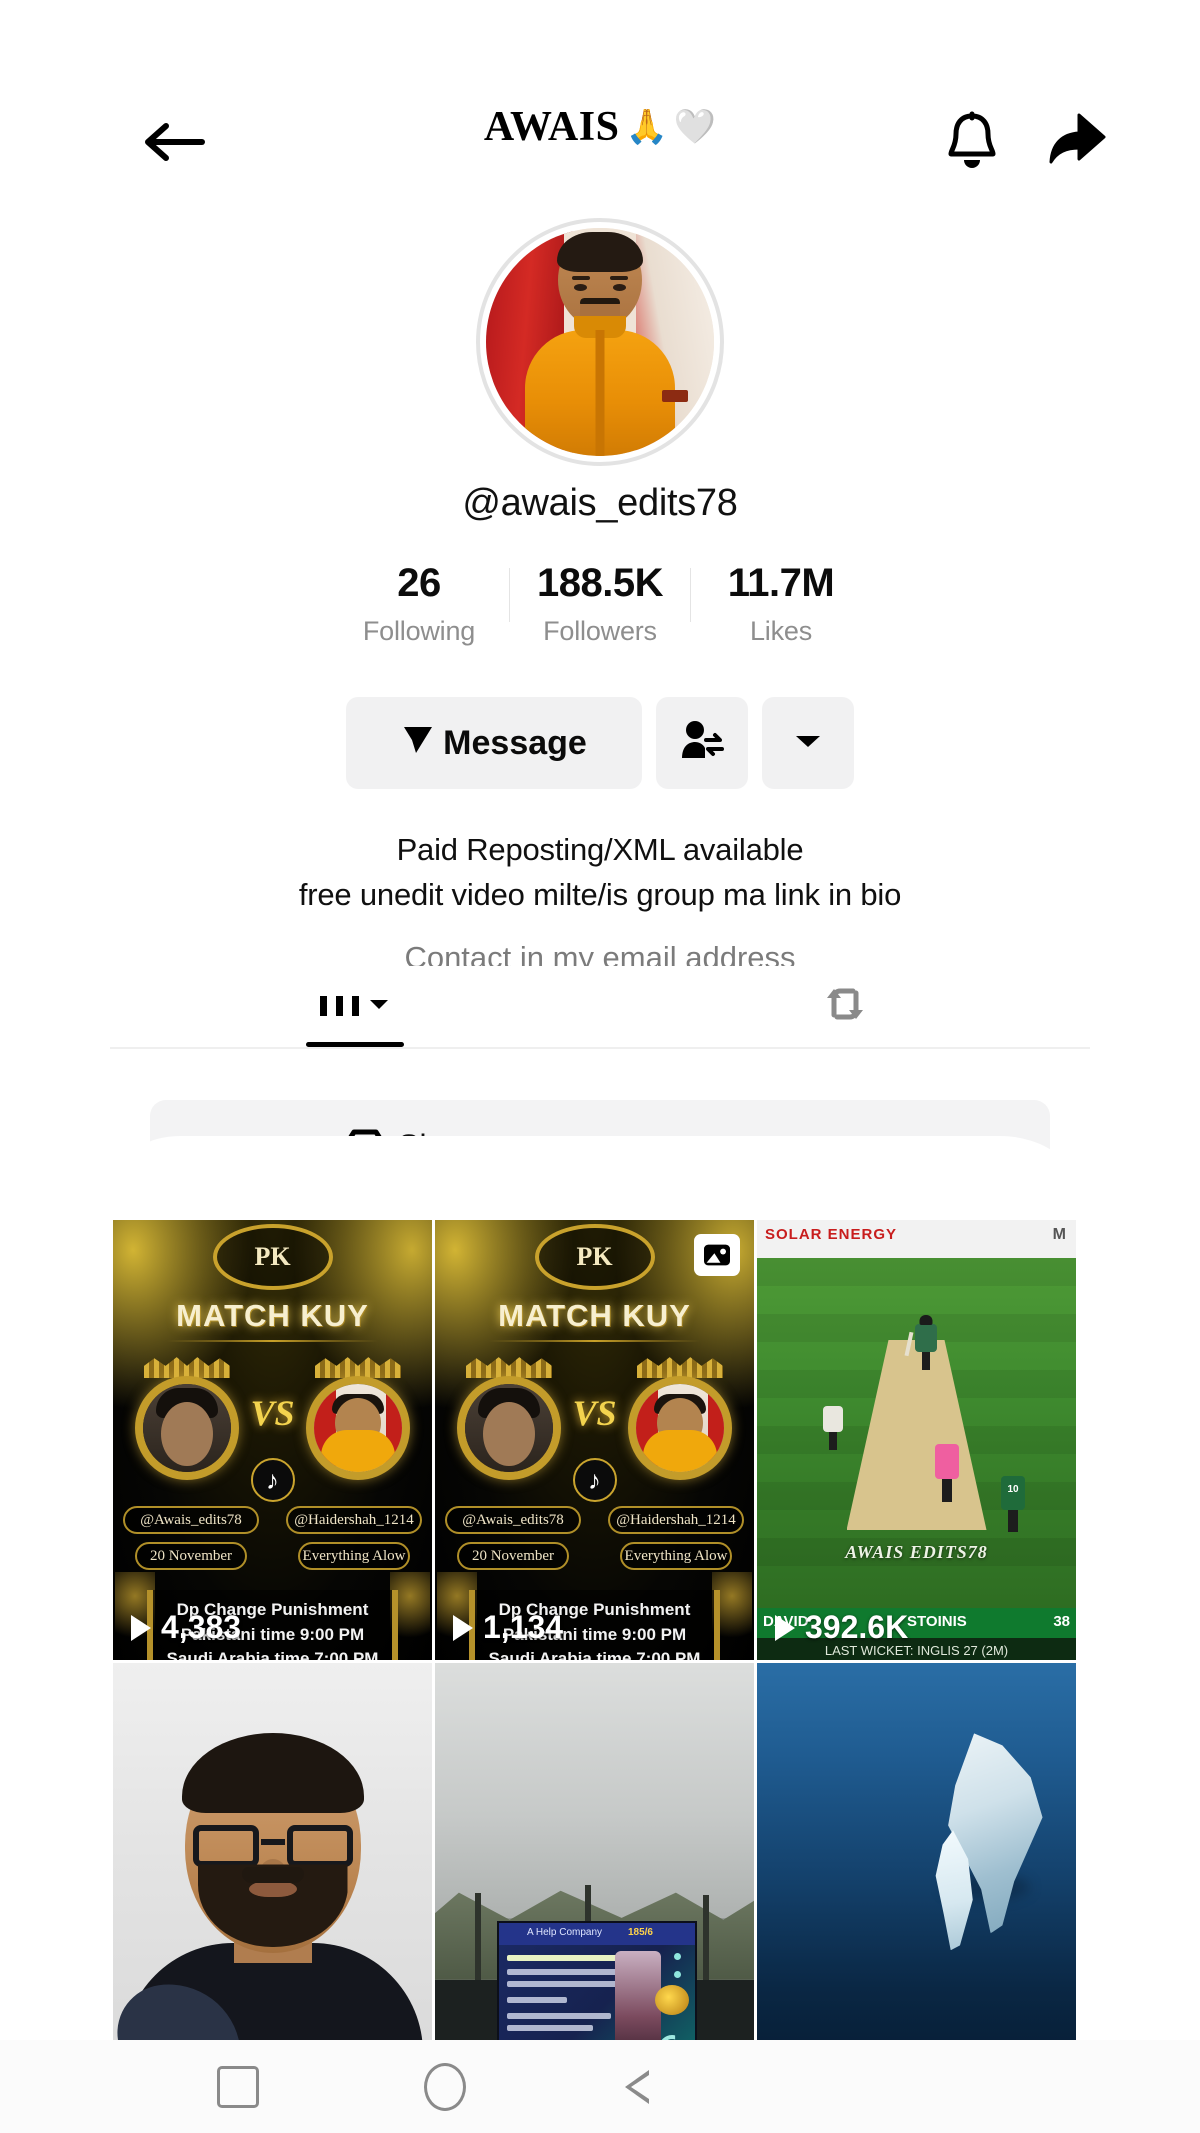  Describe the element at coordinates (1061, 1621) in the screenshot. I see `score-right: 38` at that location.